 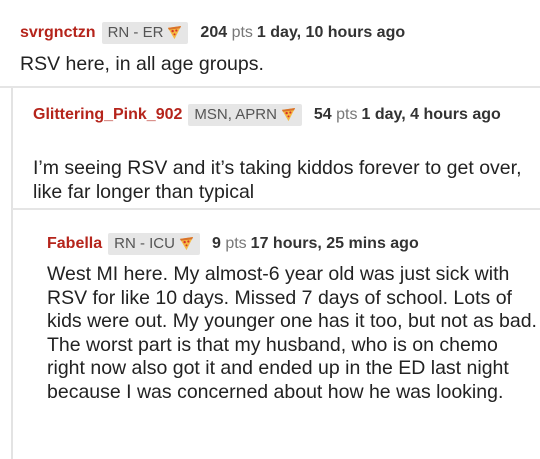 I want to click on points: 204 pts, so click(x=226, y=32).